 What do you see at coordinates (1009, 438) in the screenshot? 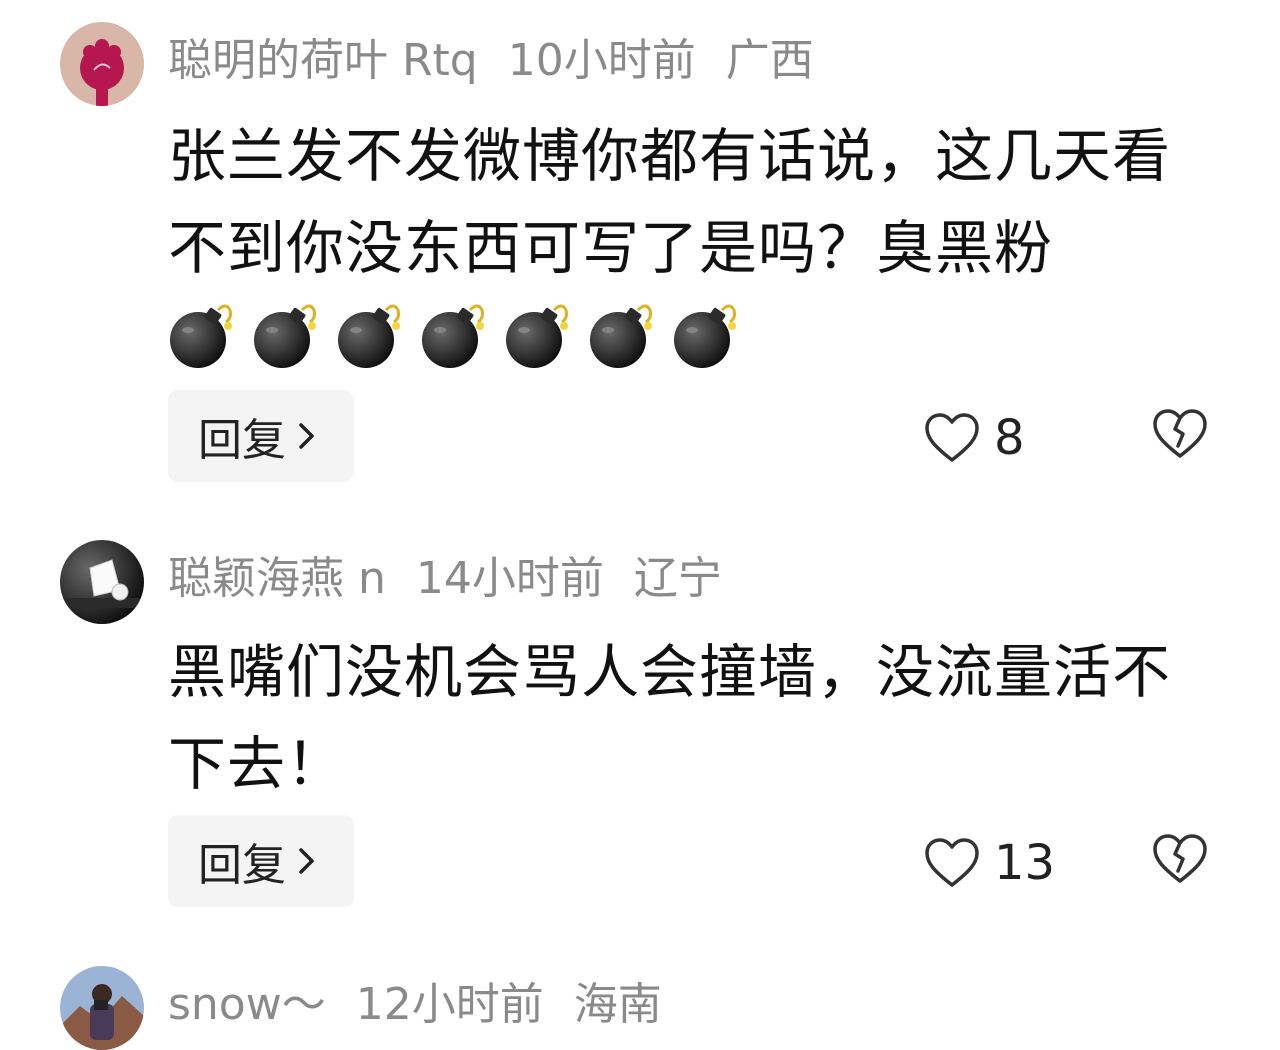
I see `like-count: 8` at bounding box center [1009, 438].